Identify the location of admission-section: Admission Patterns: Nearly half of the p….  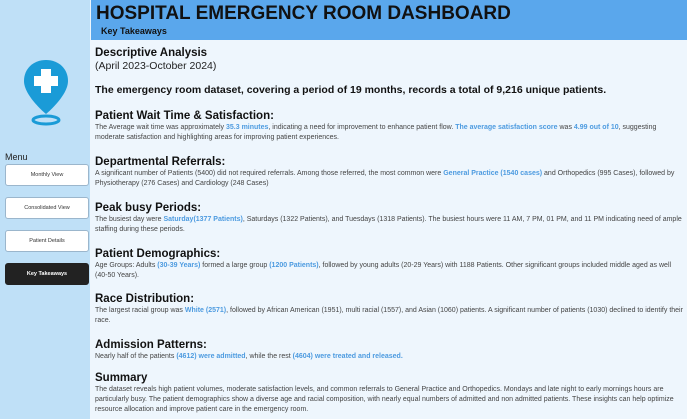
(389, 350).